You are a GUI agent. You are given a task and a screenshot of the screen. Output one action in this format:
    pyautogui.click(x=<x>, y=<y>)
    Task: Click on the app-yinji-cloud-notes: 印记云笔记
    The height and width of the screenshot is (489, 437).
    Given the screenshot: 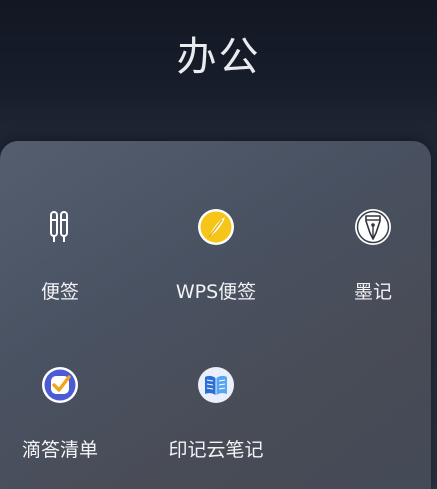 What is the action you would take?
    pyautogui.click(x=216, y=413)
    